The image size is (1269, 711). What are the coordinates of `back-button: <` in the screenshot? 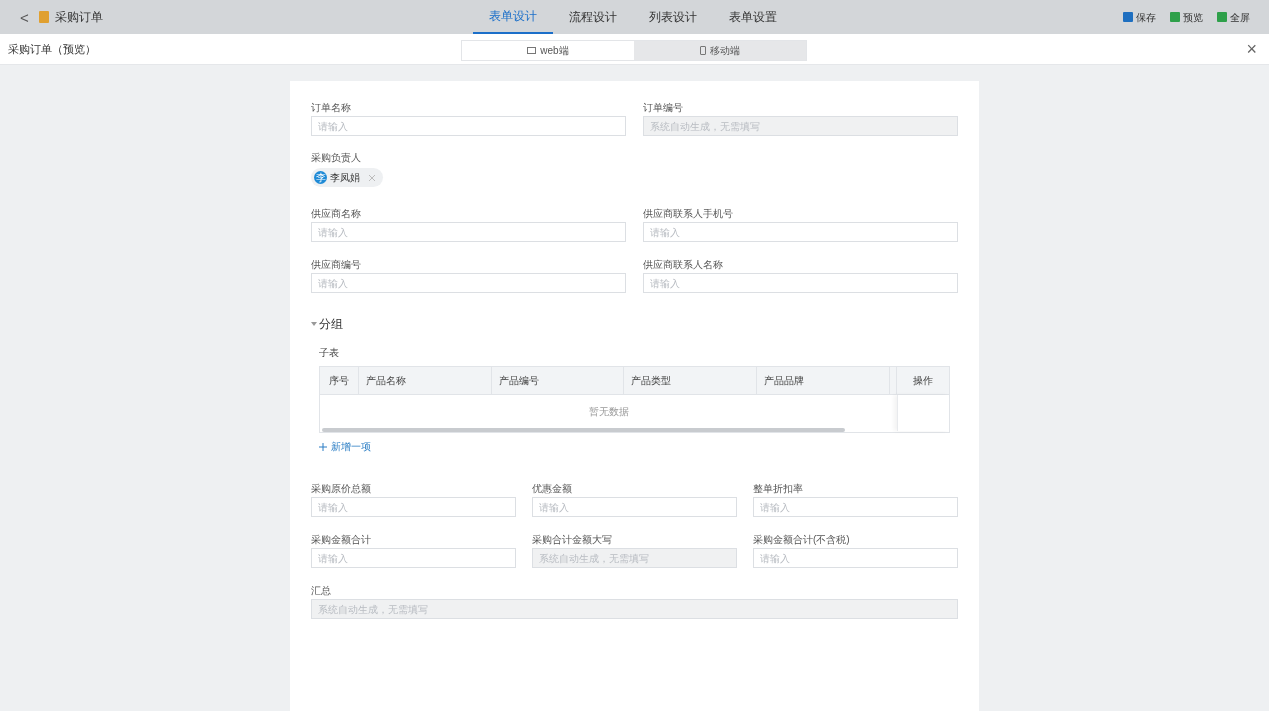 It's located at (24, 17).